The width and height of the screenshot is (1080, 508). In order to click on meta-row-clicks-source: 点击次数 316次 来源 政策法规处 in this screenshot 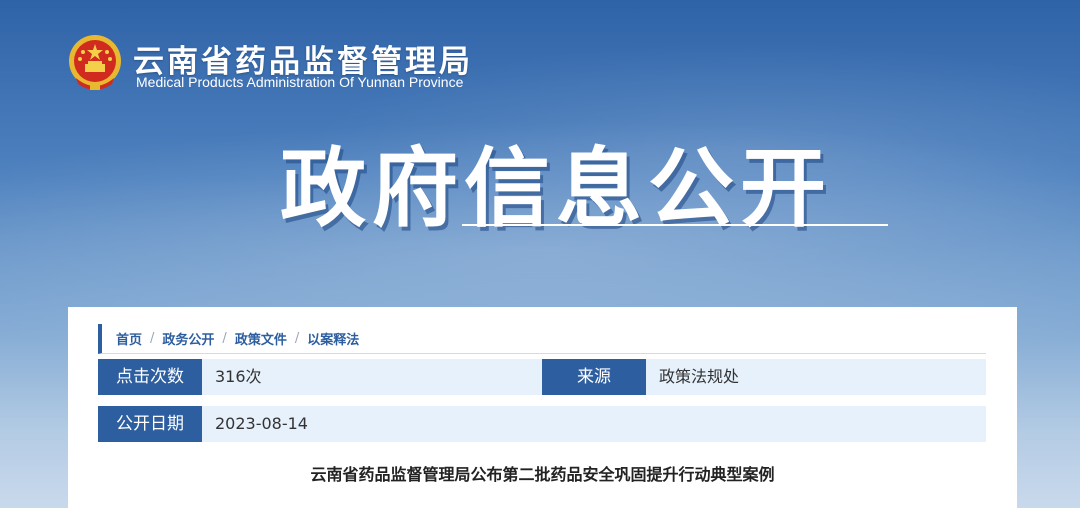, I will do `click(542, 377)`.